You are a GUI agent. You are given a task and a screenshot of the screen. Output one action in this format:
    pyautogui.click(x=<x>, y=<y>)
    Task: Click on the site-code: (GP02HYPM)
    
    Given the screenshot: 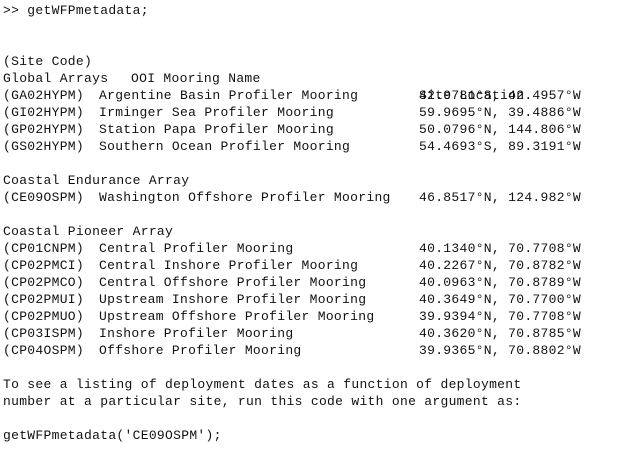 What is the action you would take?
    pyautogui.click(x=44, y=129)
    